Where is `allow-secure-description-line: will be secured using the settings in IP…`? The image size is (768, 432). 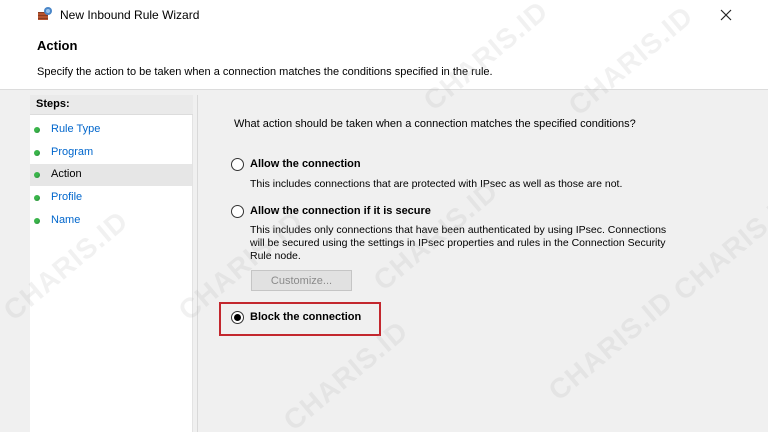
allow-secure-description-line: will be secured using the settings in IP… is located at coordinates (458, 243).